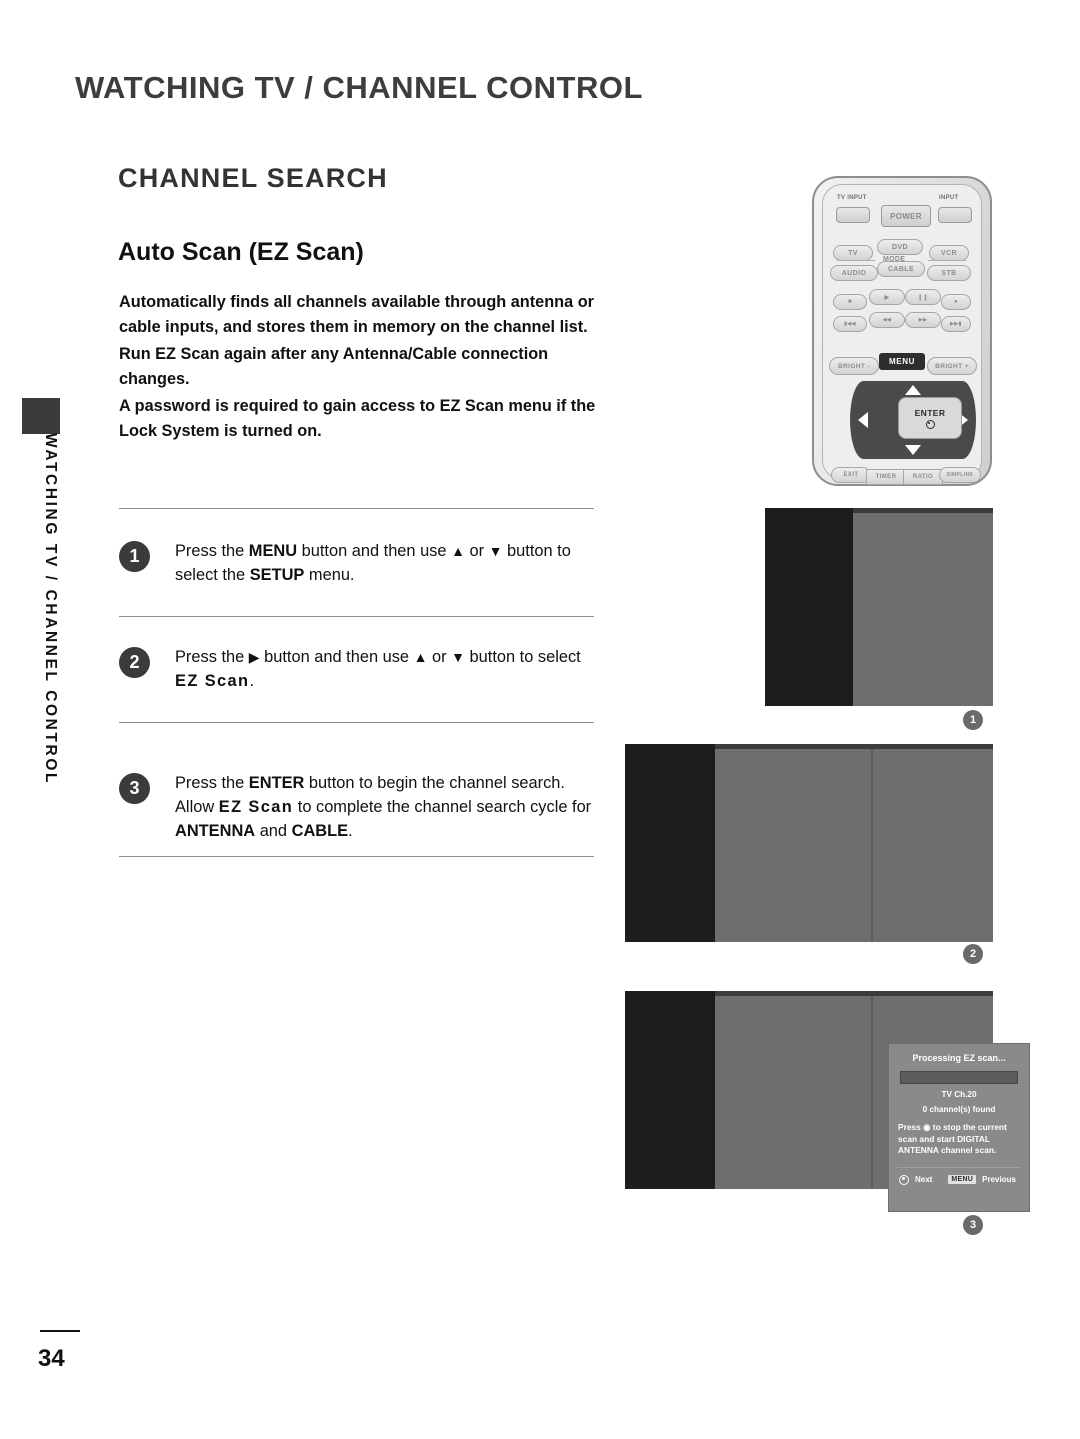 The height and width of the screenshot is (1439, 1080). Describe the element at coordinates (913, 390) in the screenshot. I see `up-arrow-icon` at that location.